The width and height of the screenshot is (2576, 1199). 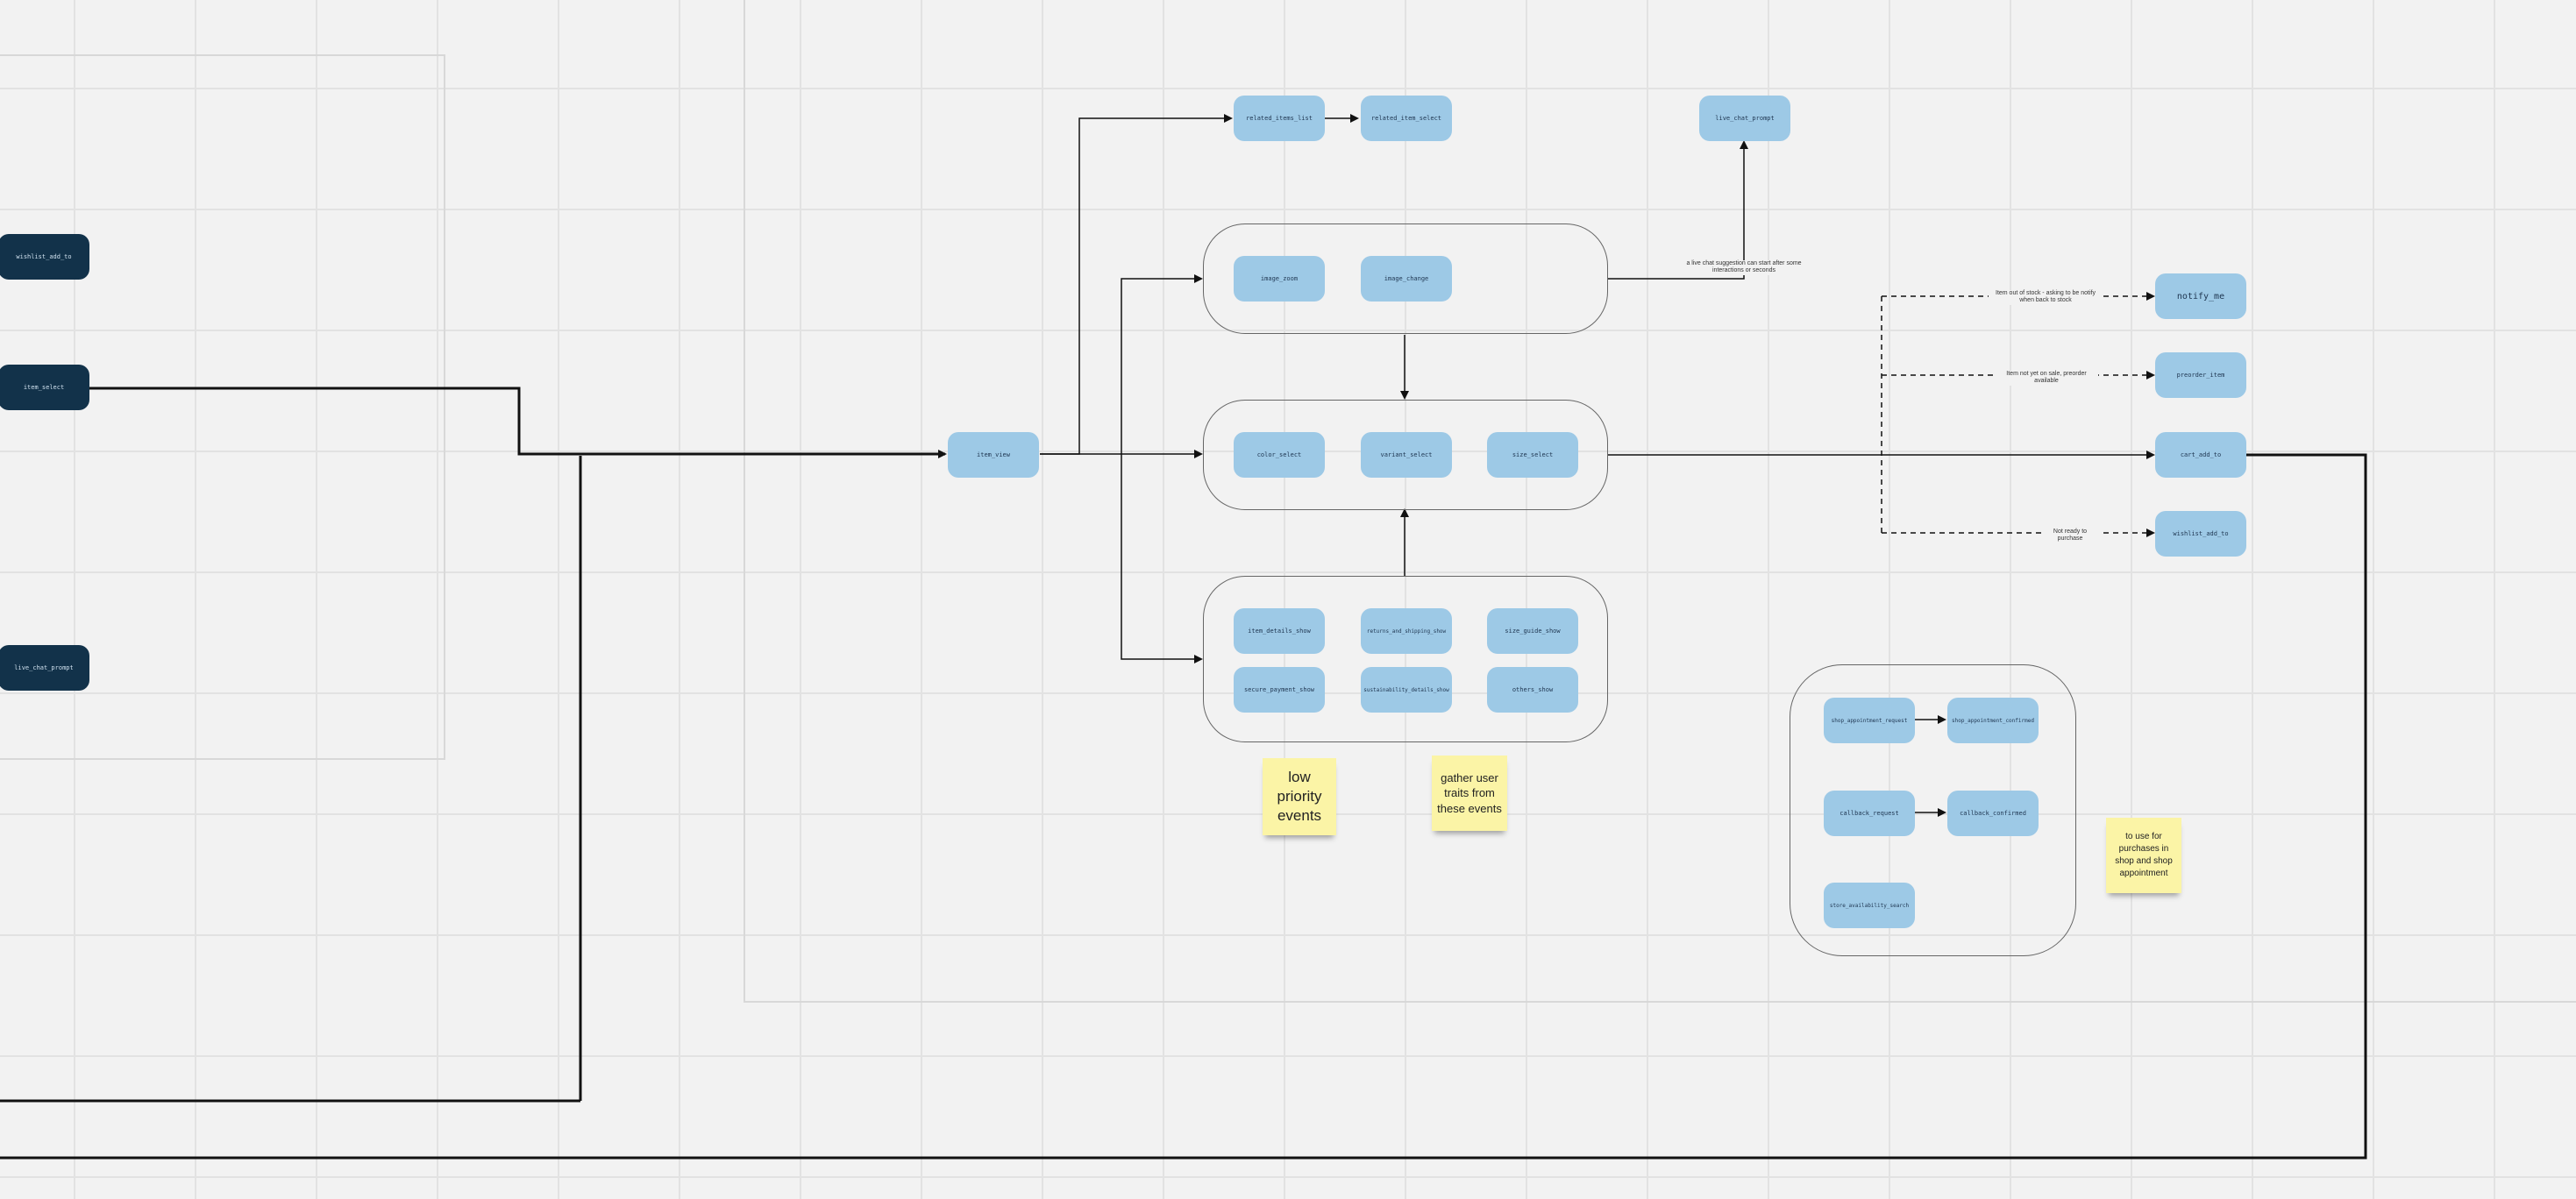 I want to click on node-cart-add-to: cart_add_to, so click(x=2200, y=455).